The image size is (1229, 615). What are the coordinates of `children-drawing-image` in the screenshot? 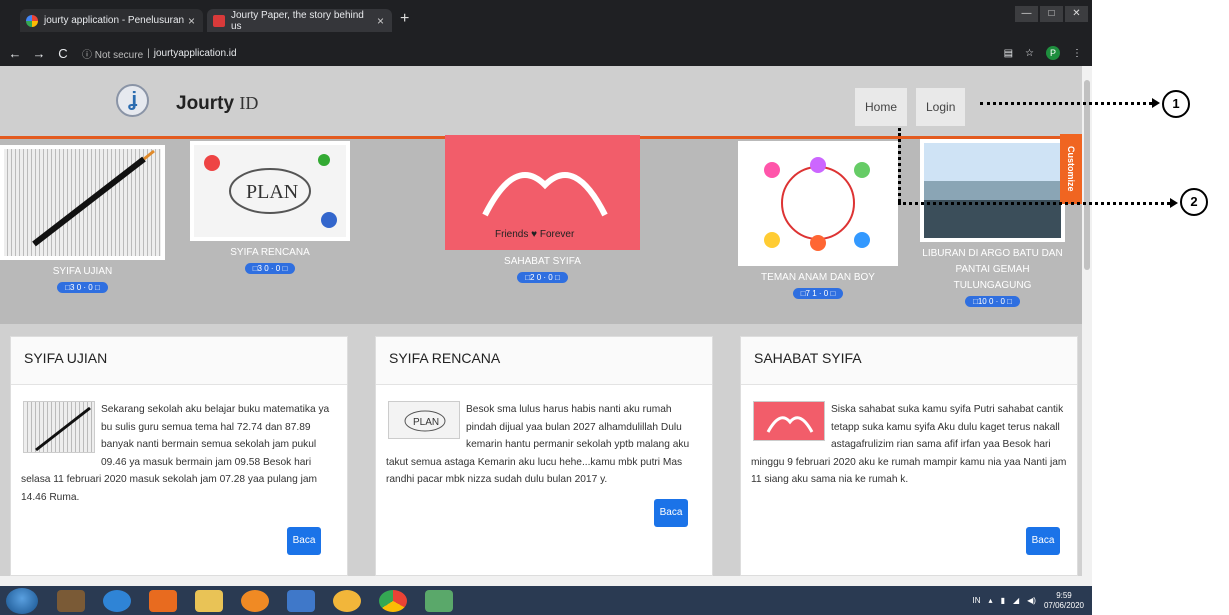 It's located at (818, 203).